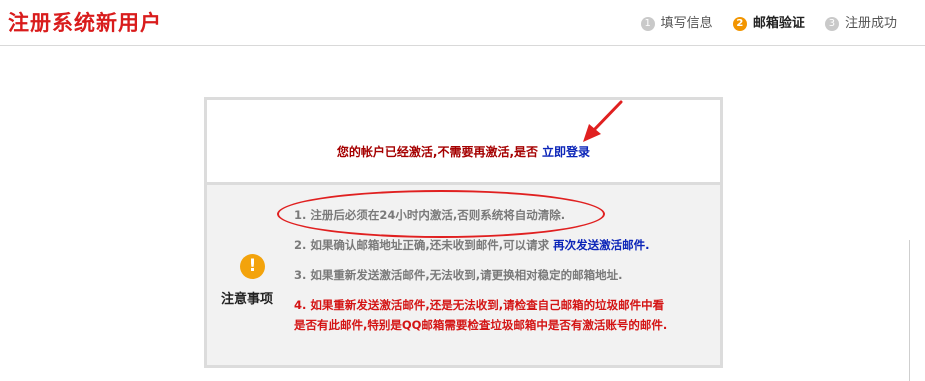 The height and width of the screenshot is (381, 925). I want to click on progress-steps: 1 填写信息 2 邮箱验证 3 注册成功, so click(761, 21).